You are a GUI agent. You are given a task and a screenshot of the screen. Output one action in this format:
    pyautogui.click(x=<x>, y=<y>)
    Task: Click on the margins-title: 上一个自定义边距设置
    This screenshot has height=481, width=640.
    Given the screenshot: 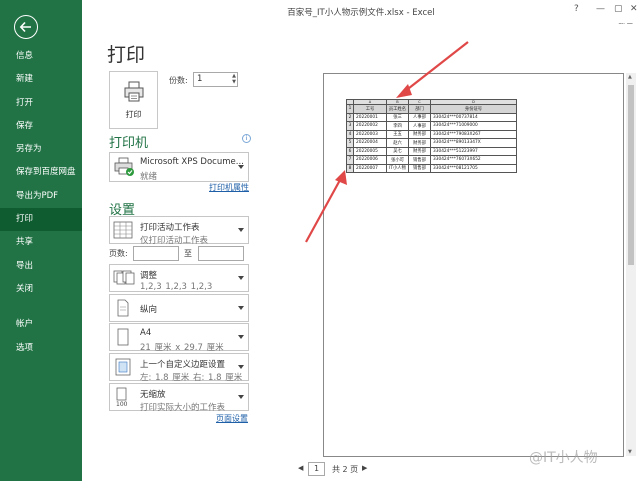 What is the action you would take?
    pyautogui.click(x=183, y=365)
    